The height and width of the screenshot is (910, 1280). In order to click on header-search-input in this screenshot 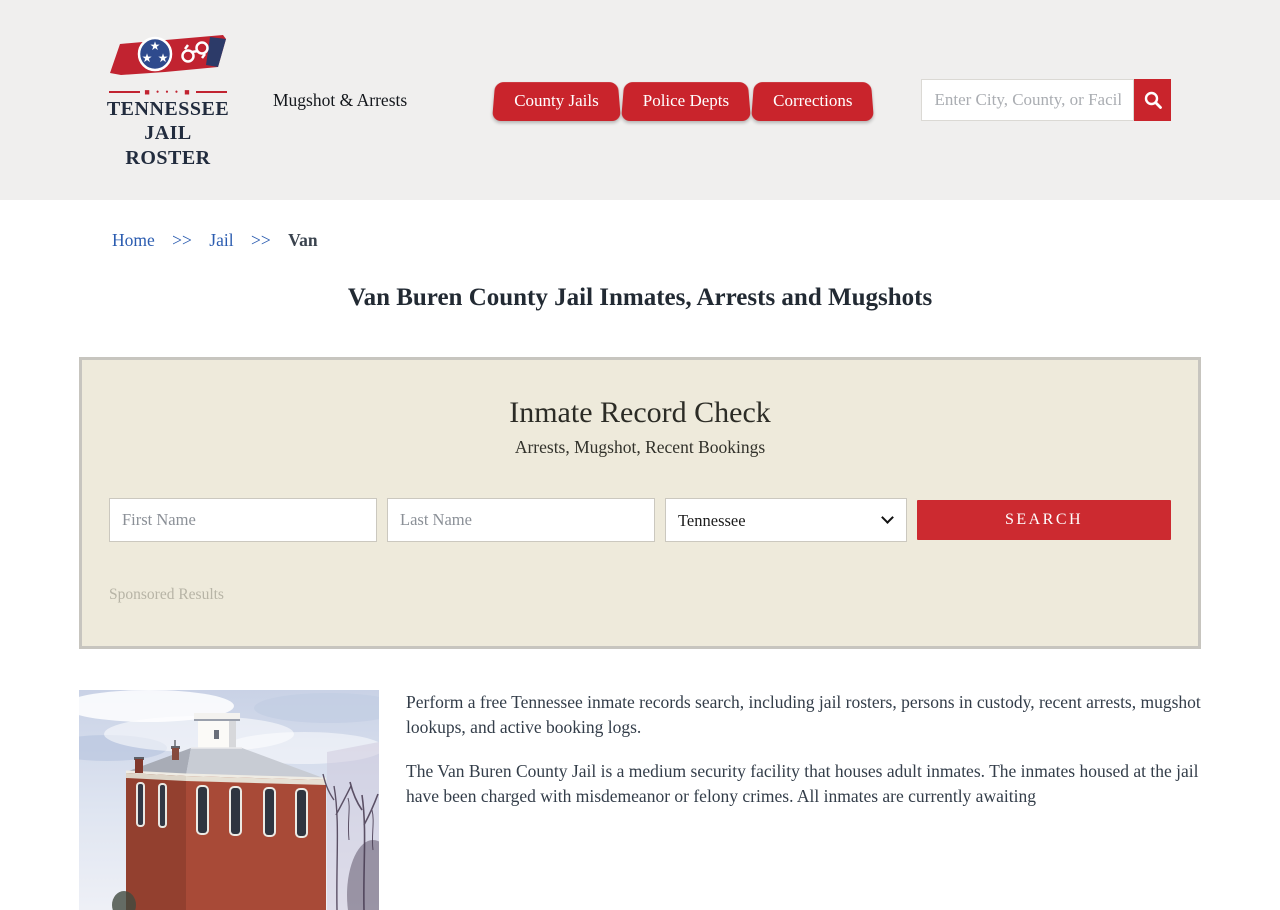, I will do `click(1028, 100)`.